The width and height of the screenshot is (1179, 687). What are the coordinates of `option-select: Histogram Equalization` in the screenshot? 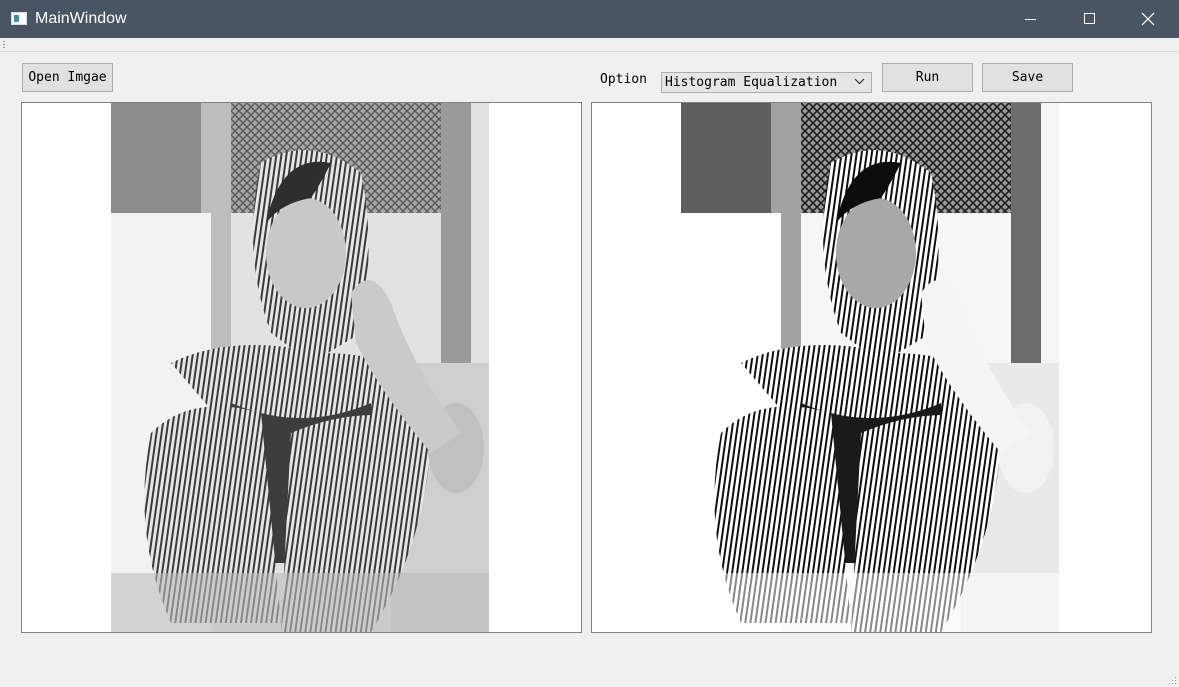 It's located at (766, 82).